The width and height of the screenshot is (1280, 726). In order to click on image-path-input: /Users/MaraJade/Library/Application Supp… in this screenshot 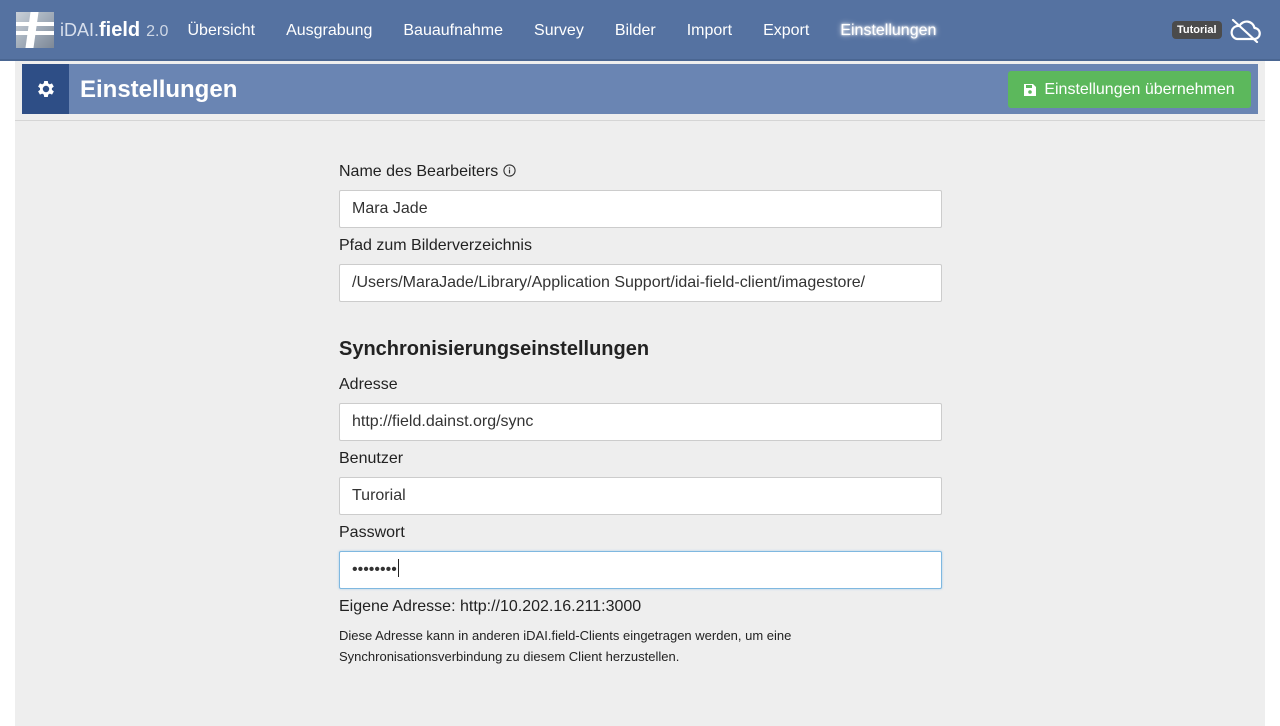, I will do `click(640, 283)`.